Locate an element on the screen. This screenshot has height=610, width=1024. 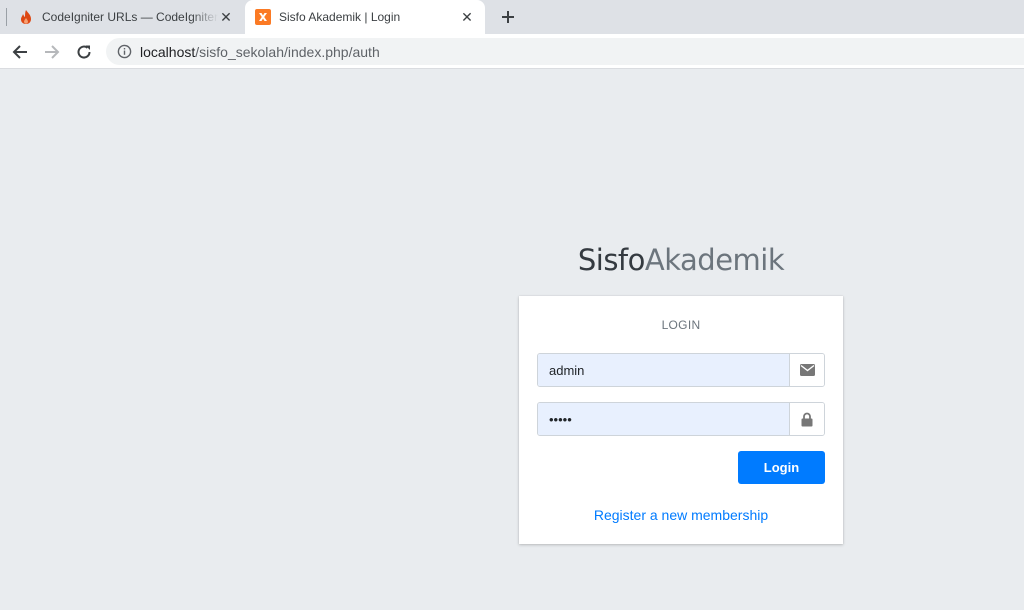
username-input is located at coordinates (663, 370).